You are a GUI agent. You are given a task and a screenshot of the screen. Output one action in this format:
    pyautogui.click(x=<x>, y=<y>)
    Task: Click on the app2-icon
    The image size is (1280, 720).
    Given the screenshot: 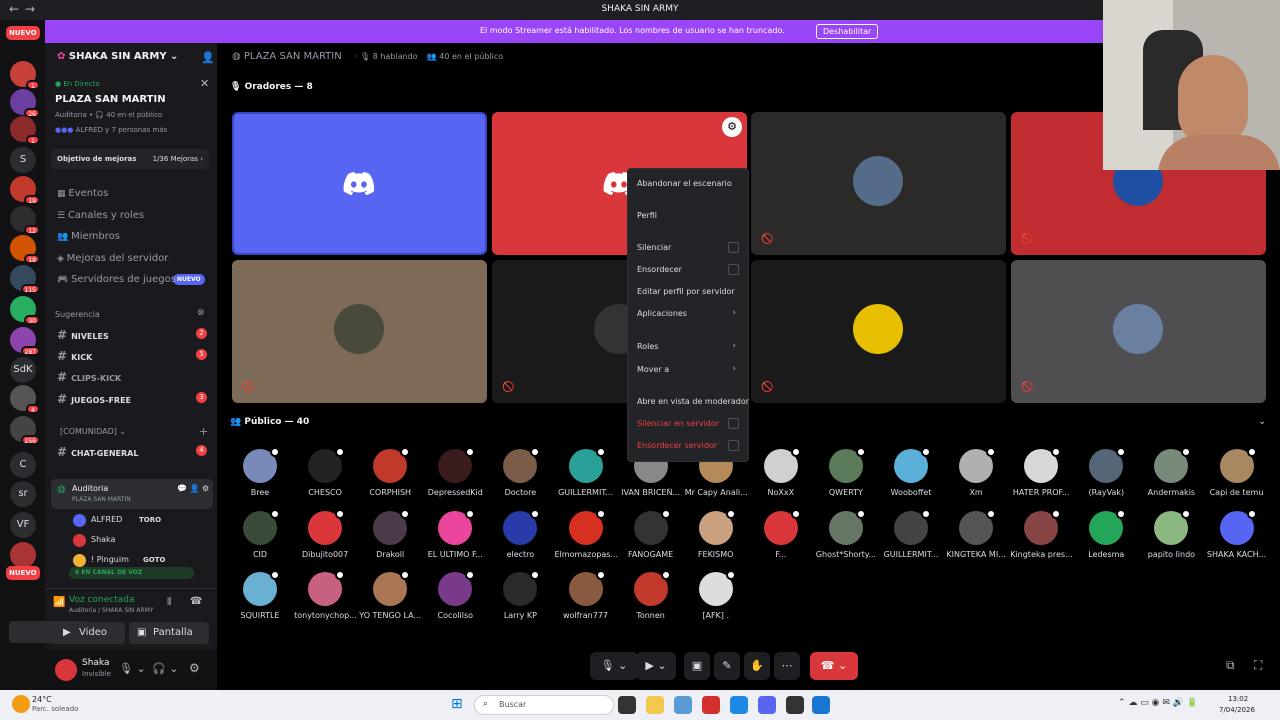 What is the action you would take?
    pyautogui.click(x=821, y=705)
    